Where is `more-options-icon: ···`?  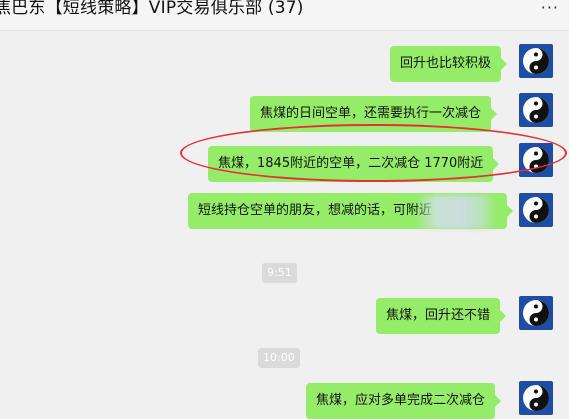 more-options-icon: ··· is located at coordinates (550, 8).